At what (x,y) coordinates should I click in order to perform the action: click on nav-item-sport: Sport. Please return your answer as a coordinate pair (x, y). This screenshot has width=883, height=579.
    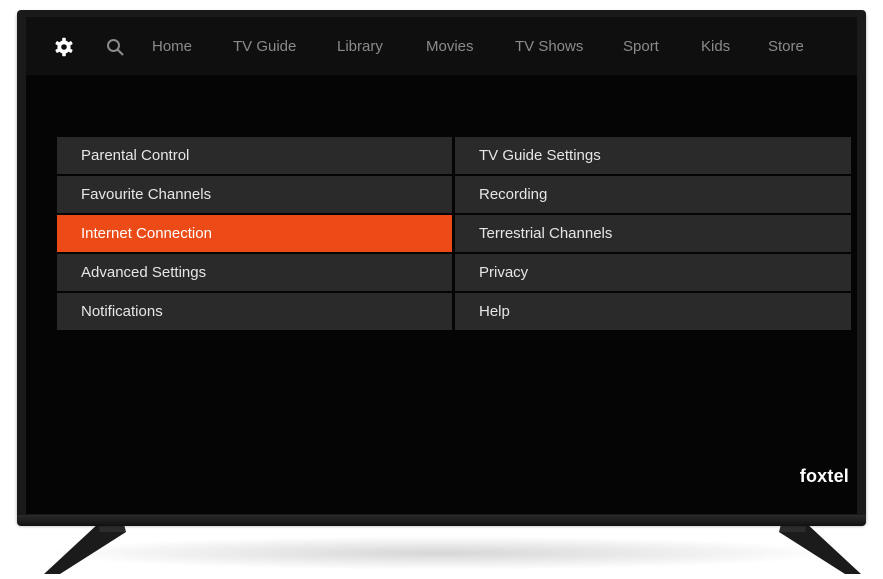
    Looking at the image, I should click on (641, 46).